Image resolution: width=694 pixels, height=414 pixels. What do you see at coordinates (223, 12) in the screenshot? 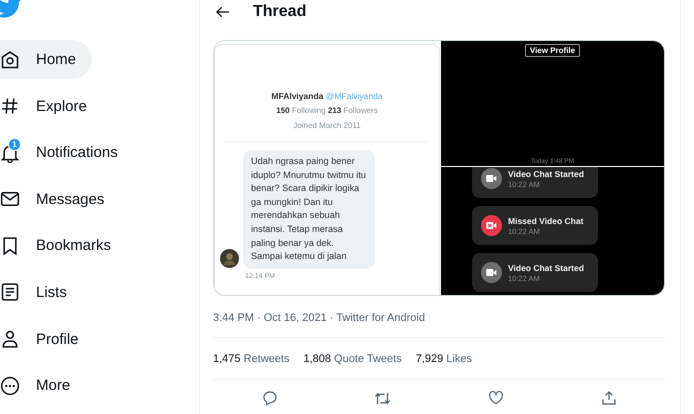
I see `back-arrow-icon` at bounding box center [223, 12].